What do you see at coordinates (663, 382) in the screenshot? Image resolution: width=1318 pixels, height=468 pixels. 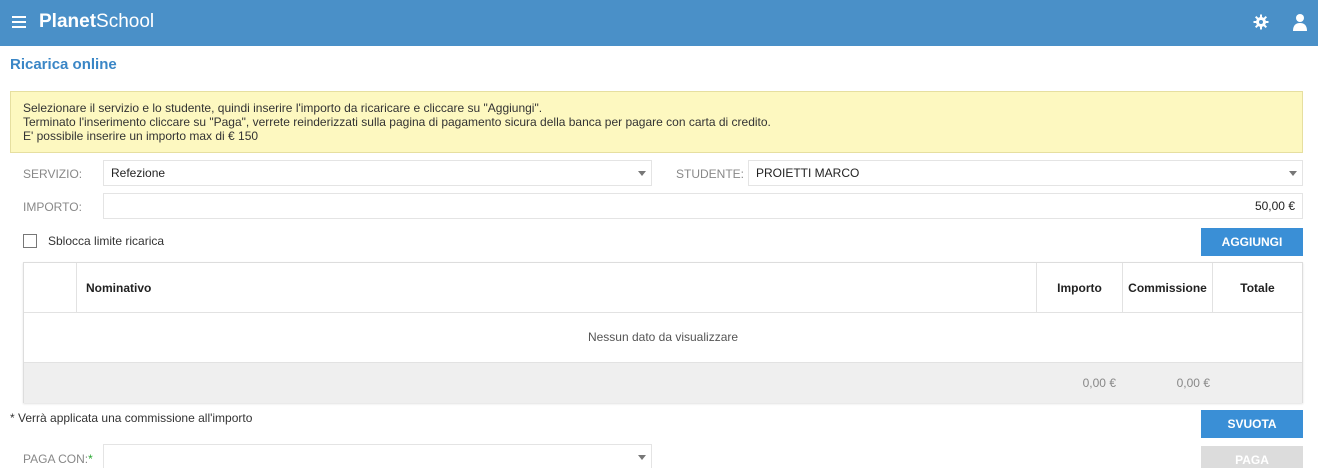 I see `grid-footer: 0,00 € 0,00 €` at bounding box center [663, 382].